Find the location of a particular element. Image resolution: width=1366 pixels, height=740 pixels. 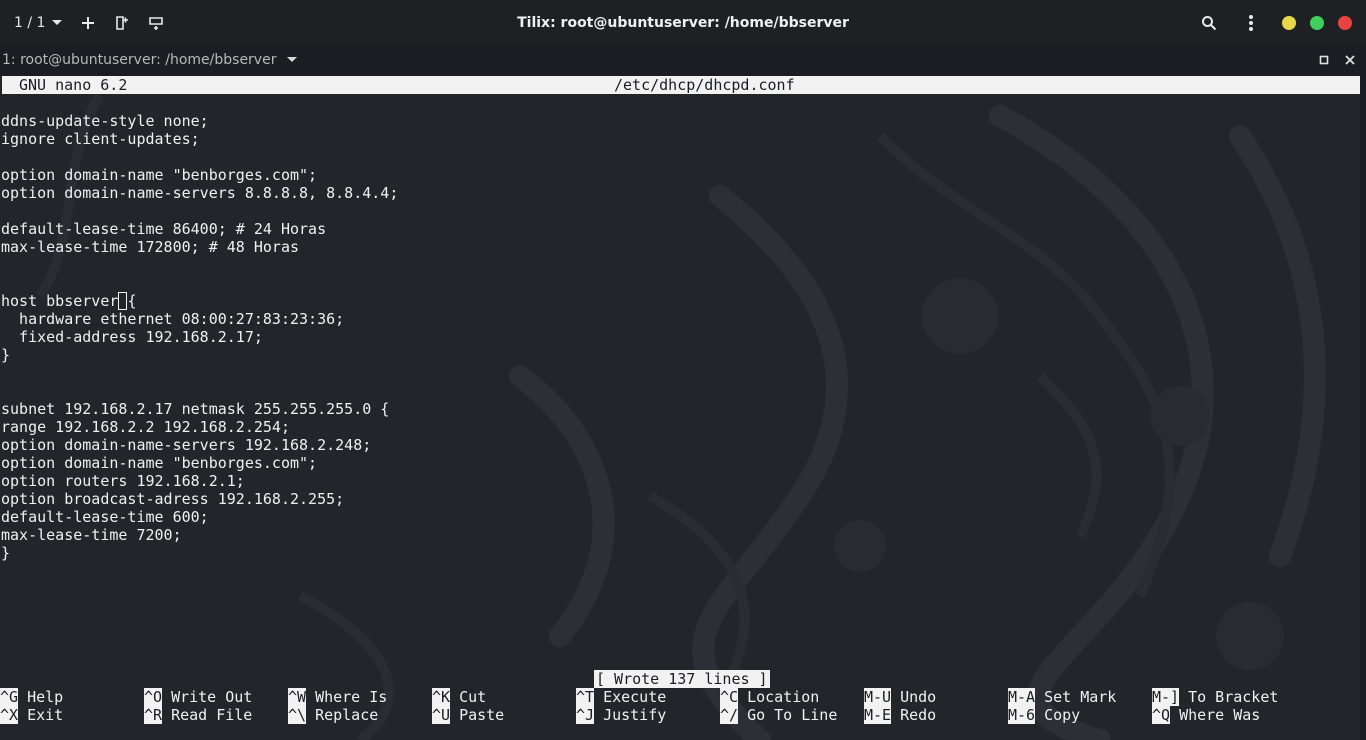

terminal-titlebar: 1: root@ubuntuserver: /home/bbserver is located at coordinates (683, 60).